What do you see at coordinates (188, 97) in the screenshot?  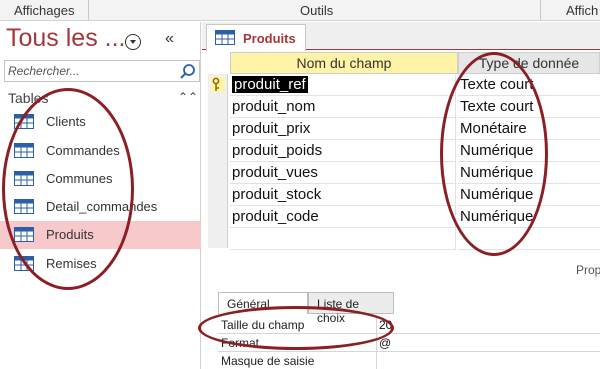 I see `chevron-up-icon: ⌃⌃` at bounding box center [188, 97].